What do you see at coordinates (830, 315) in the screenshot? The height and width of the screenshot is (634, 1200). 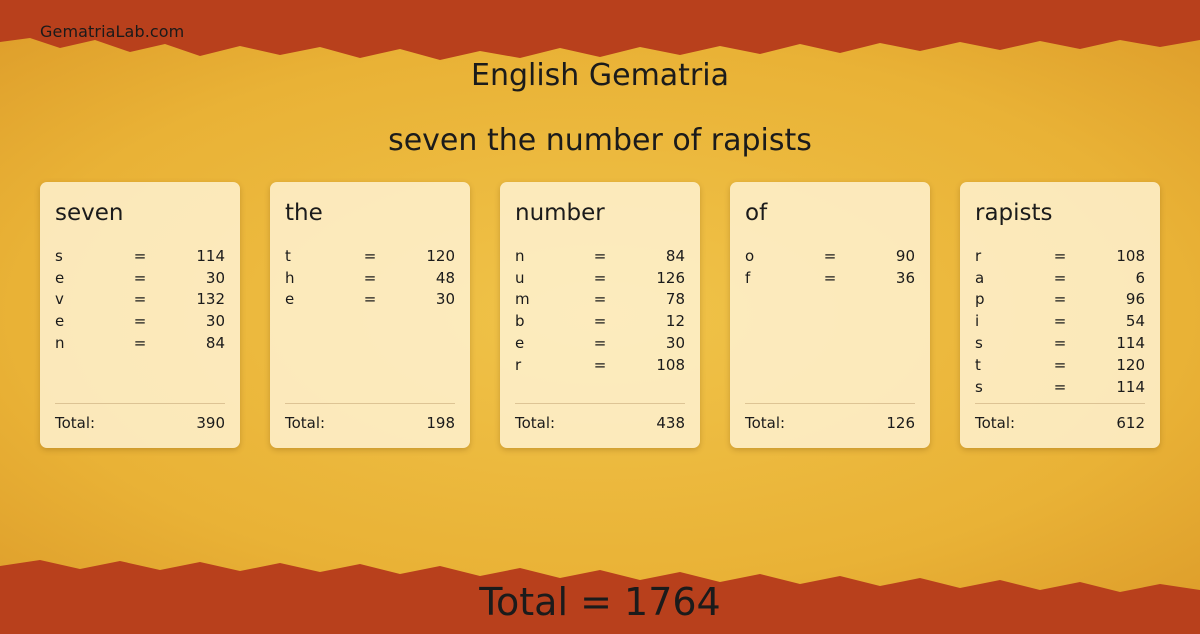 I see `word-card-of: of o = 90 f = 36 Total: 126` at bounding box center [830, 315].